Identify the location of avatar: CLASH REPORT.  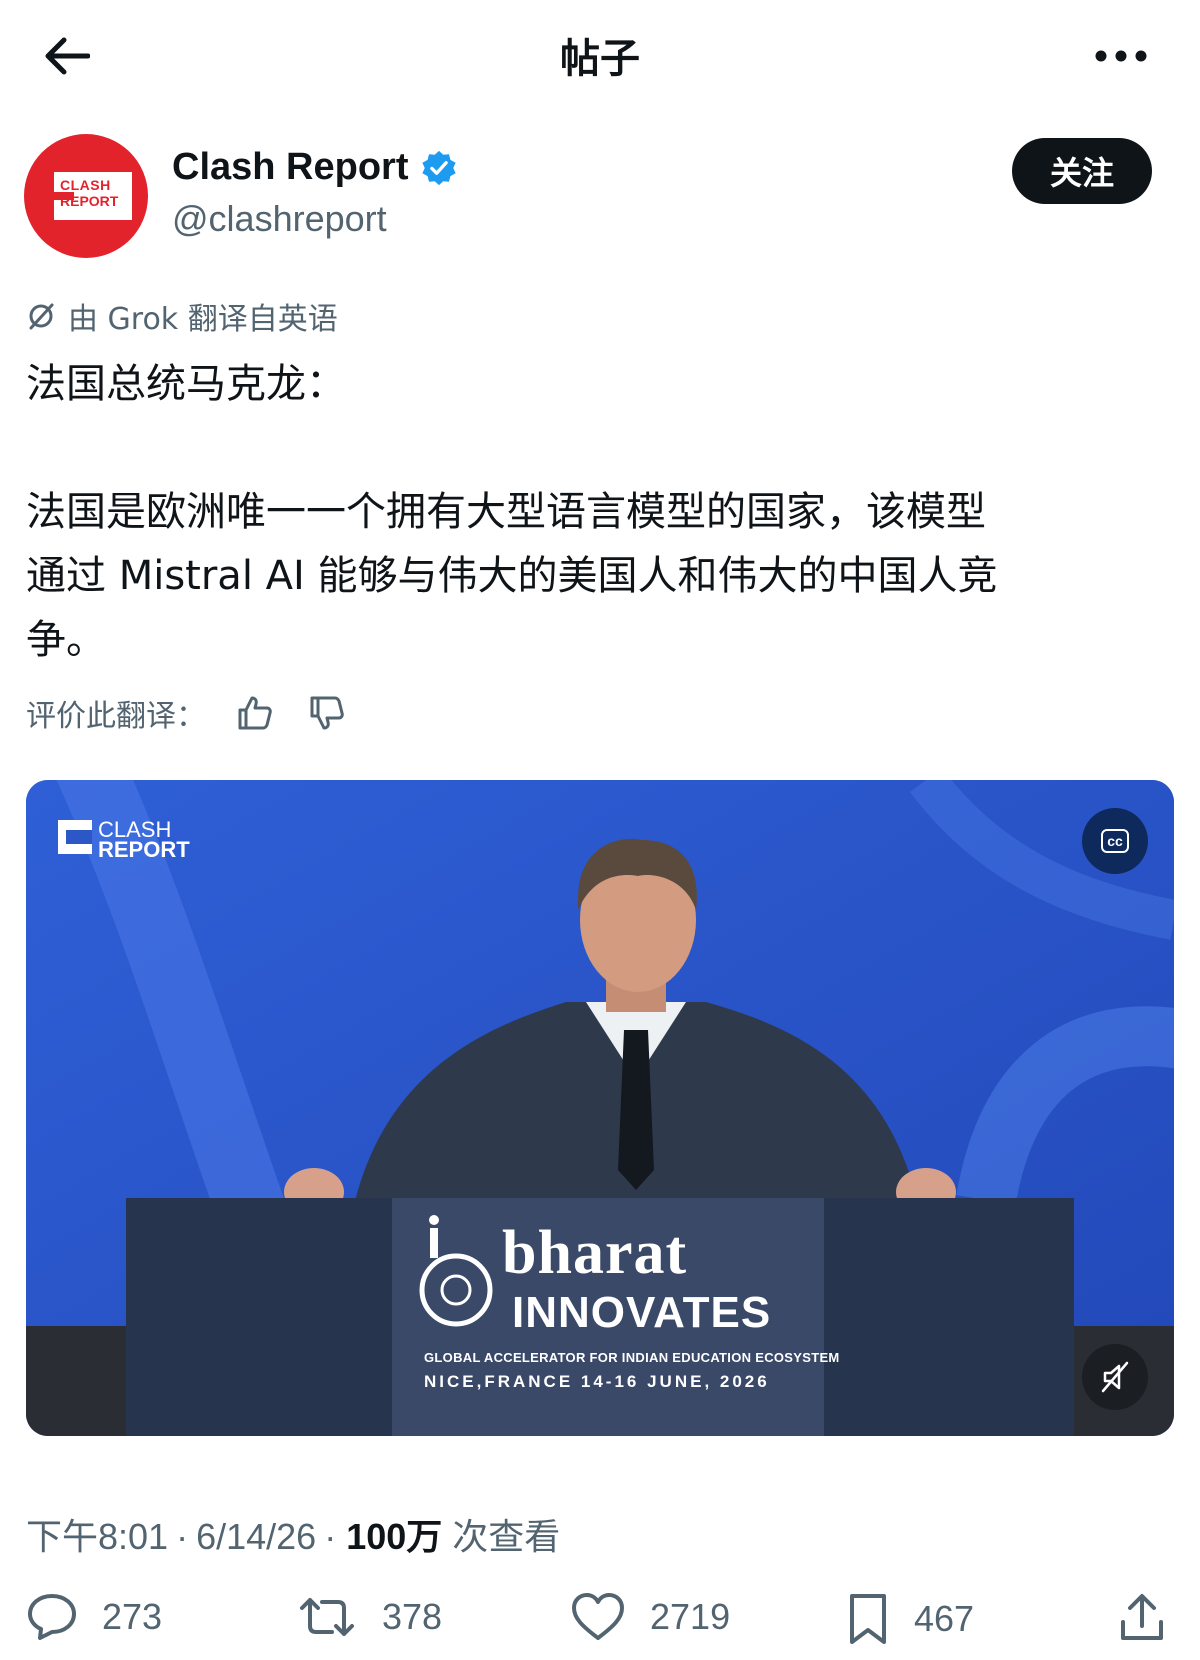
(86, 196).